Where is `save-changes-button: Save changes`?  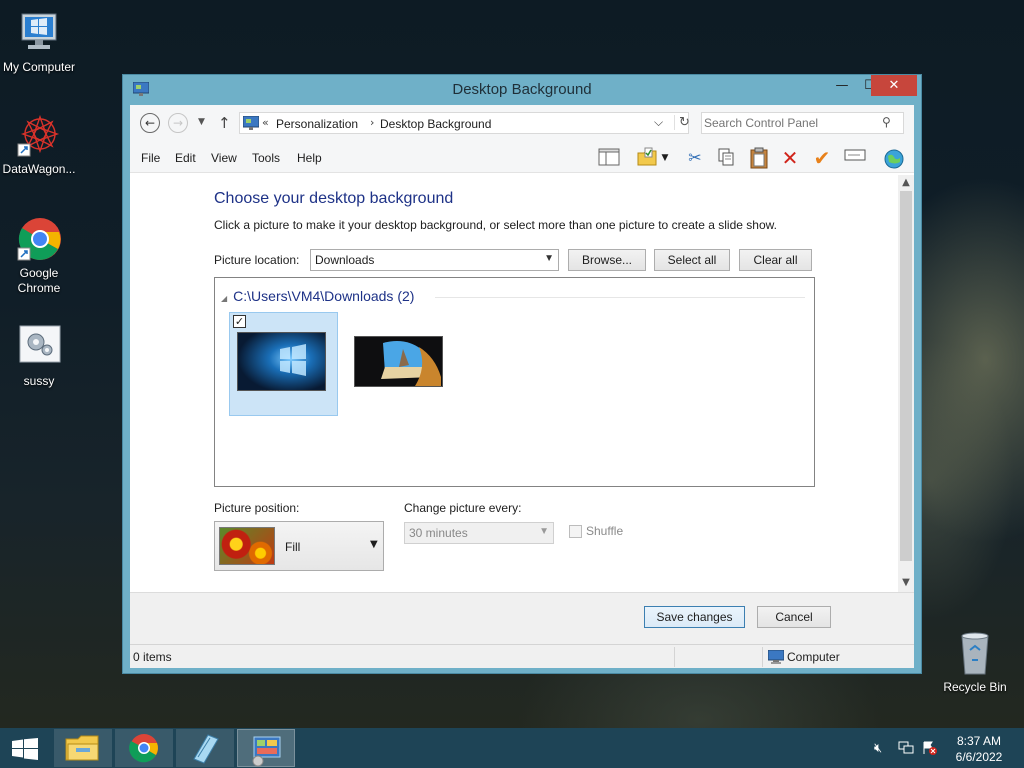
save-changes-button: Save changes is located at coordinates (694, 617).